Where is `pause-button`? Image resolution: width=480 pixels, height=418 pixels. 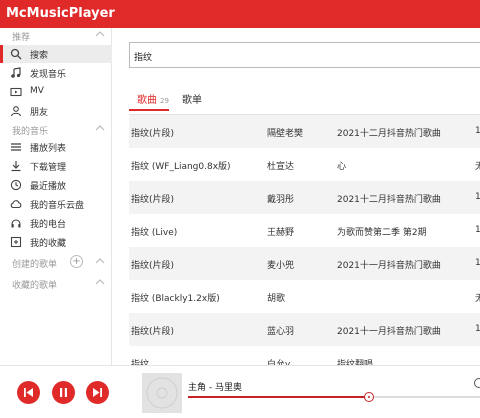 pause-button is located at coordinates (63, 392).